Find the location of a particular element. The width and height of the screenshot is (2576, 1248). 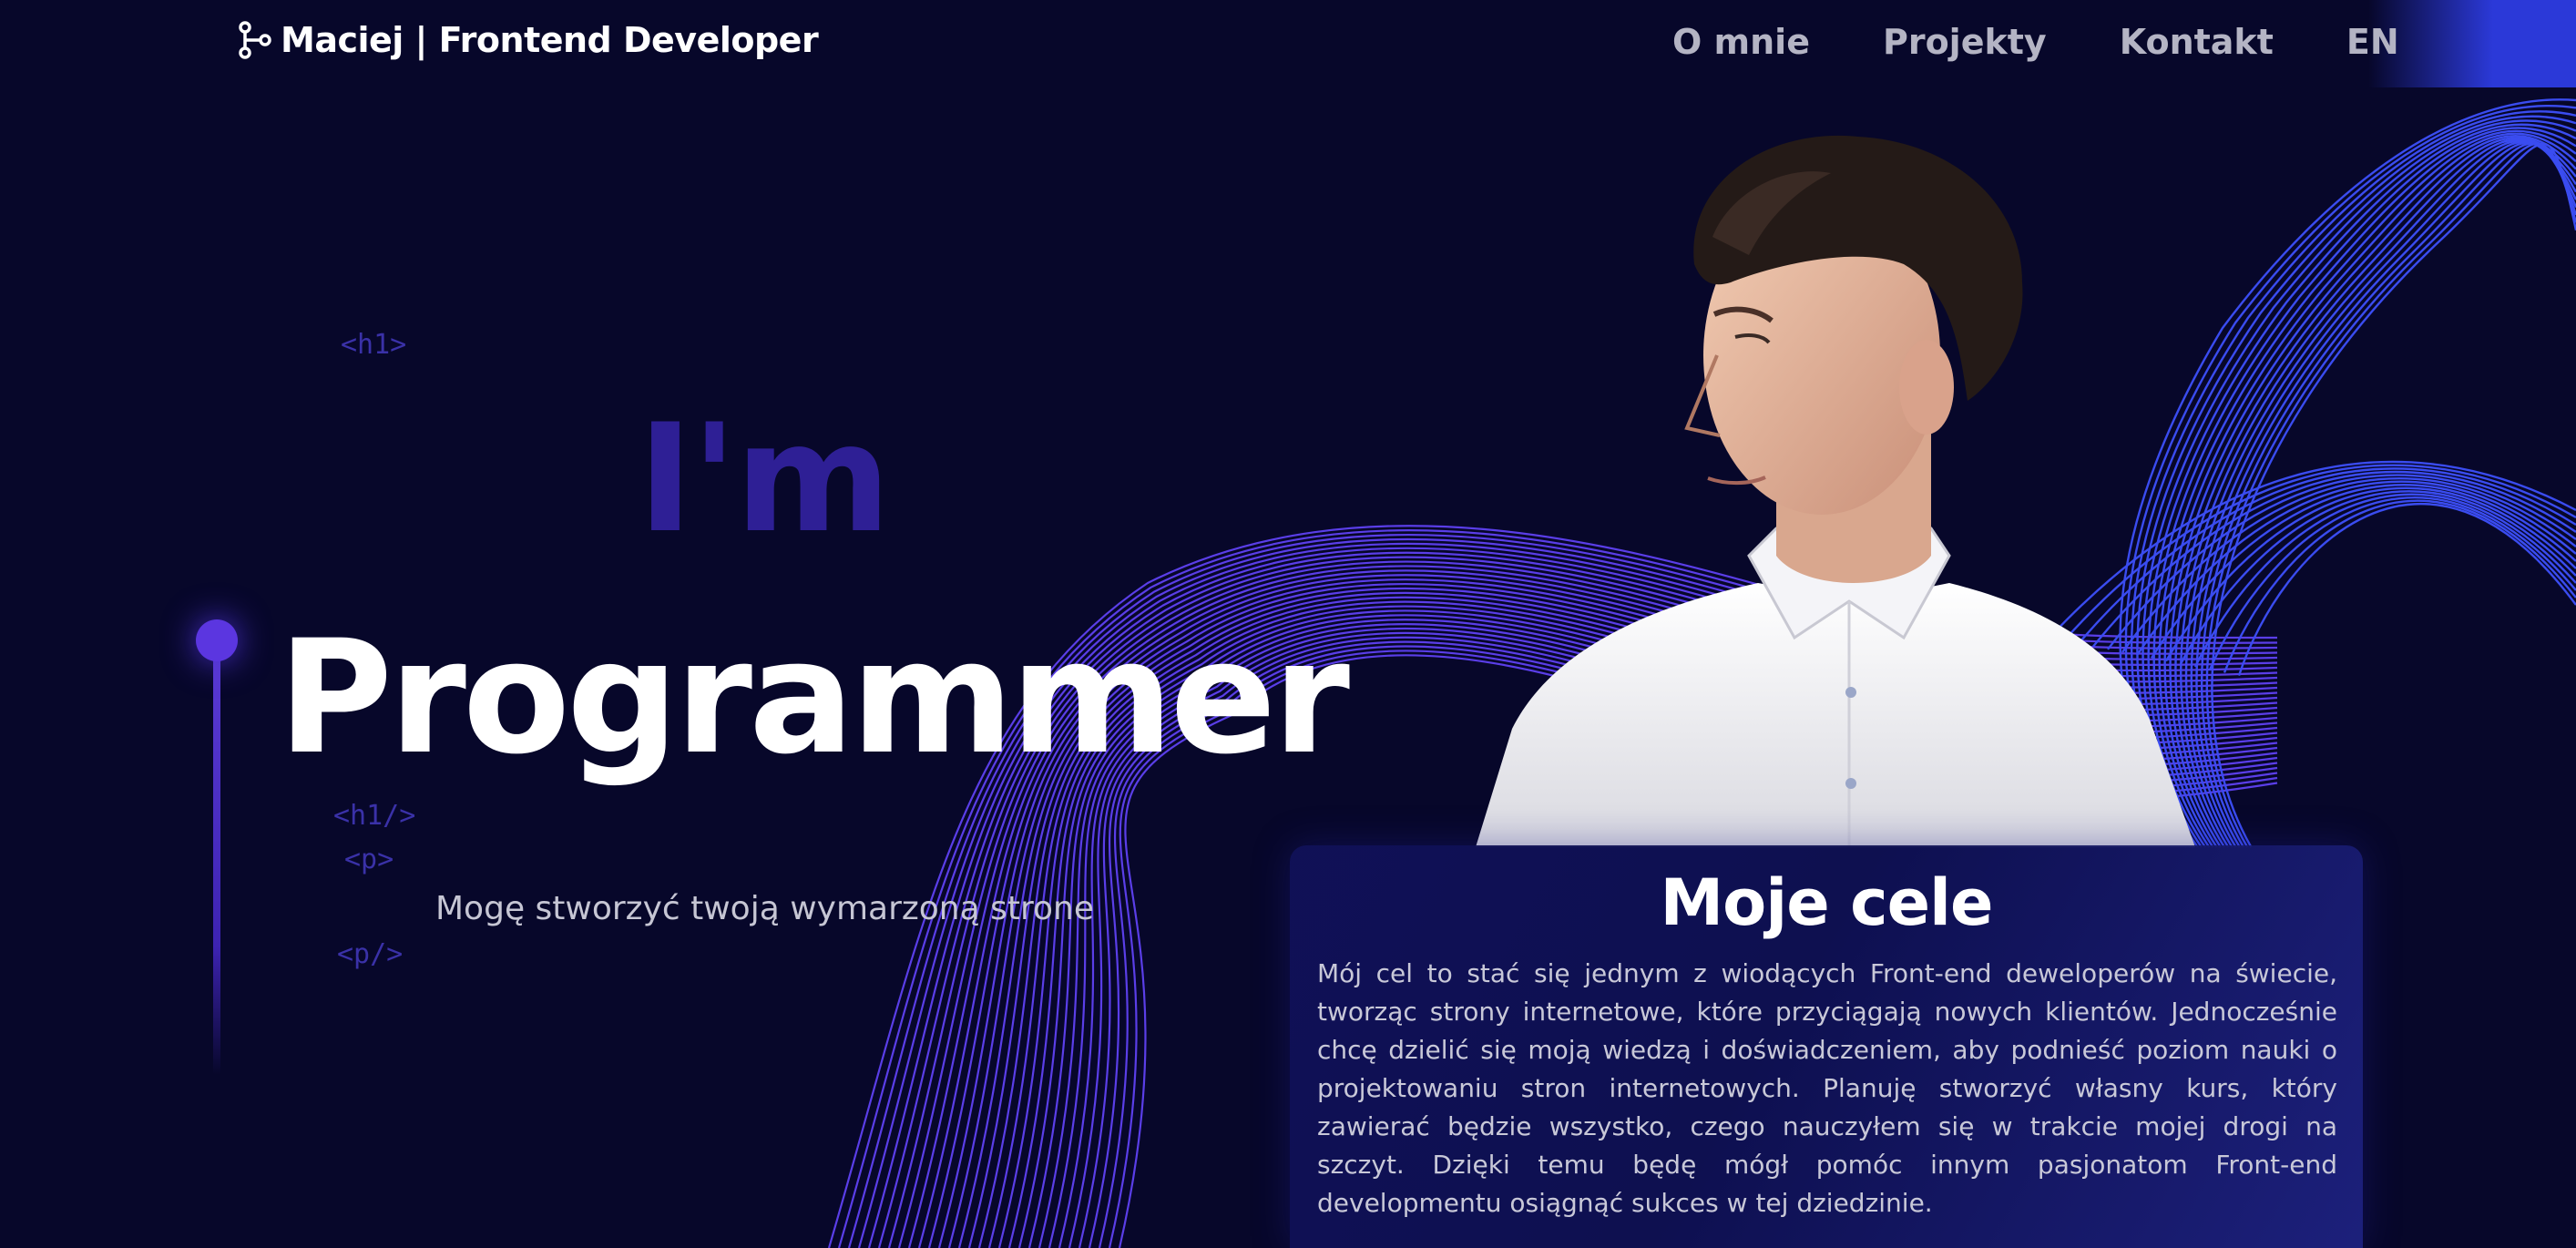

logo-text: Maciej | Frontend Developer is located at coordinates (550, 40).